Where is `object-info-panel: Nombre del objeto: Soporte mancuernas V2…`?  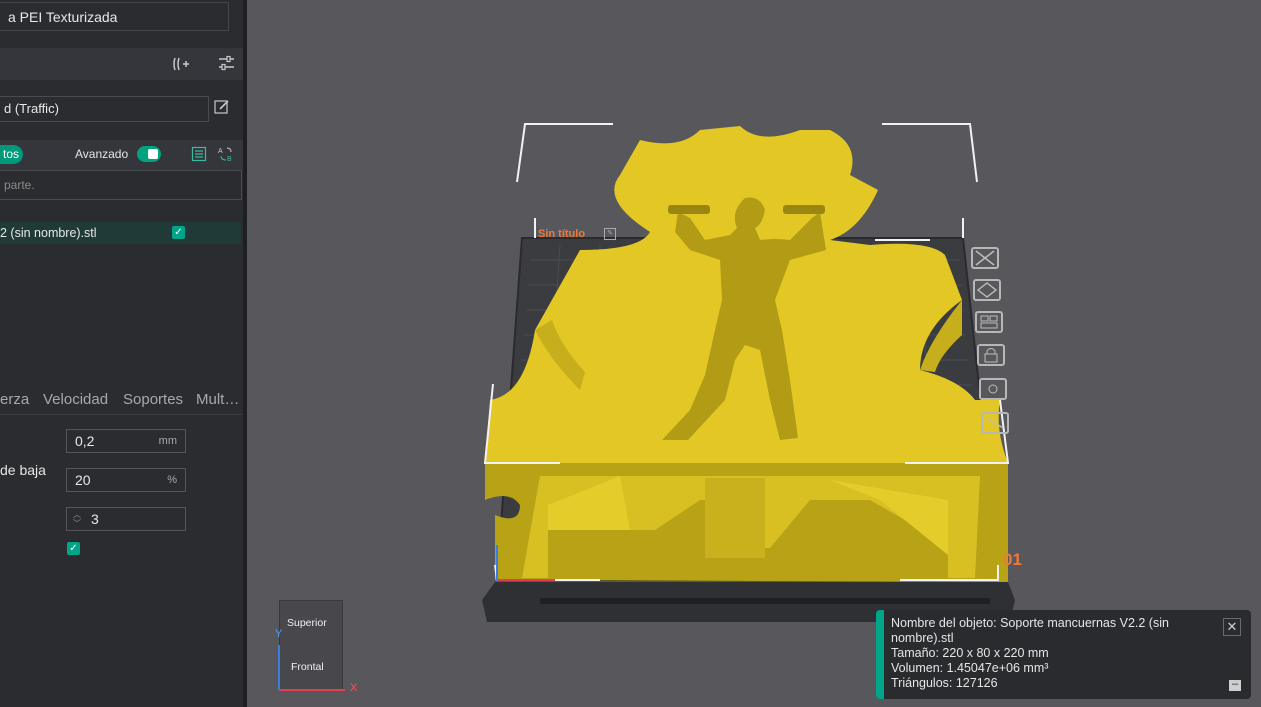 object-info-panel: Nombre del objeto: Soporte mancuernas V2… is located at coordinates (1063, 654).